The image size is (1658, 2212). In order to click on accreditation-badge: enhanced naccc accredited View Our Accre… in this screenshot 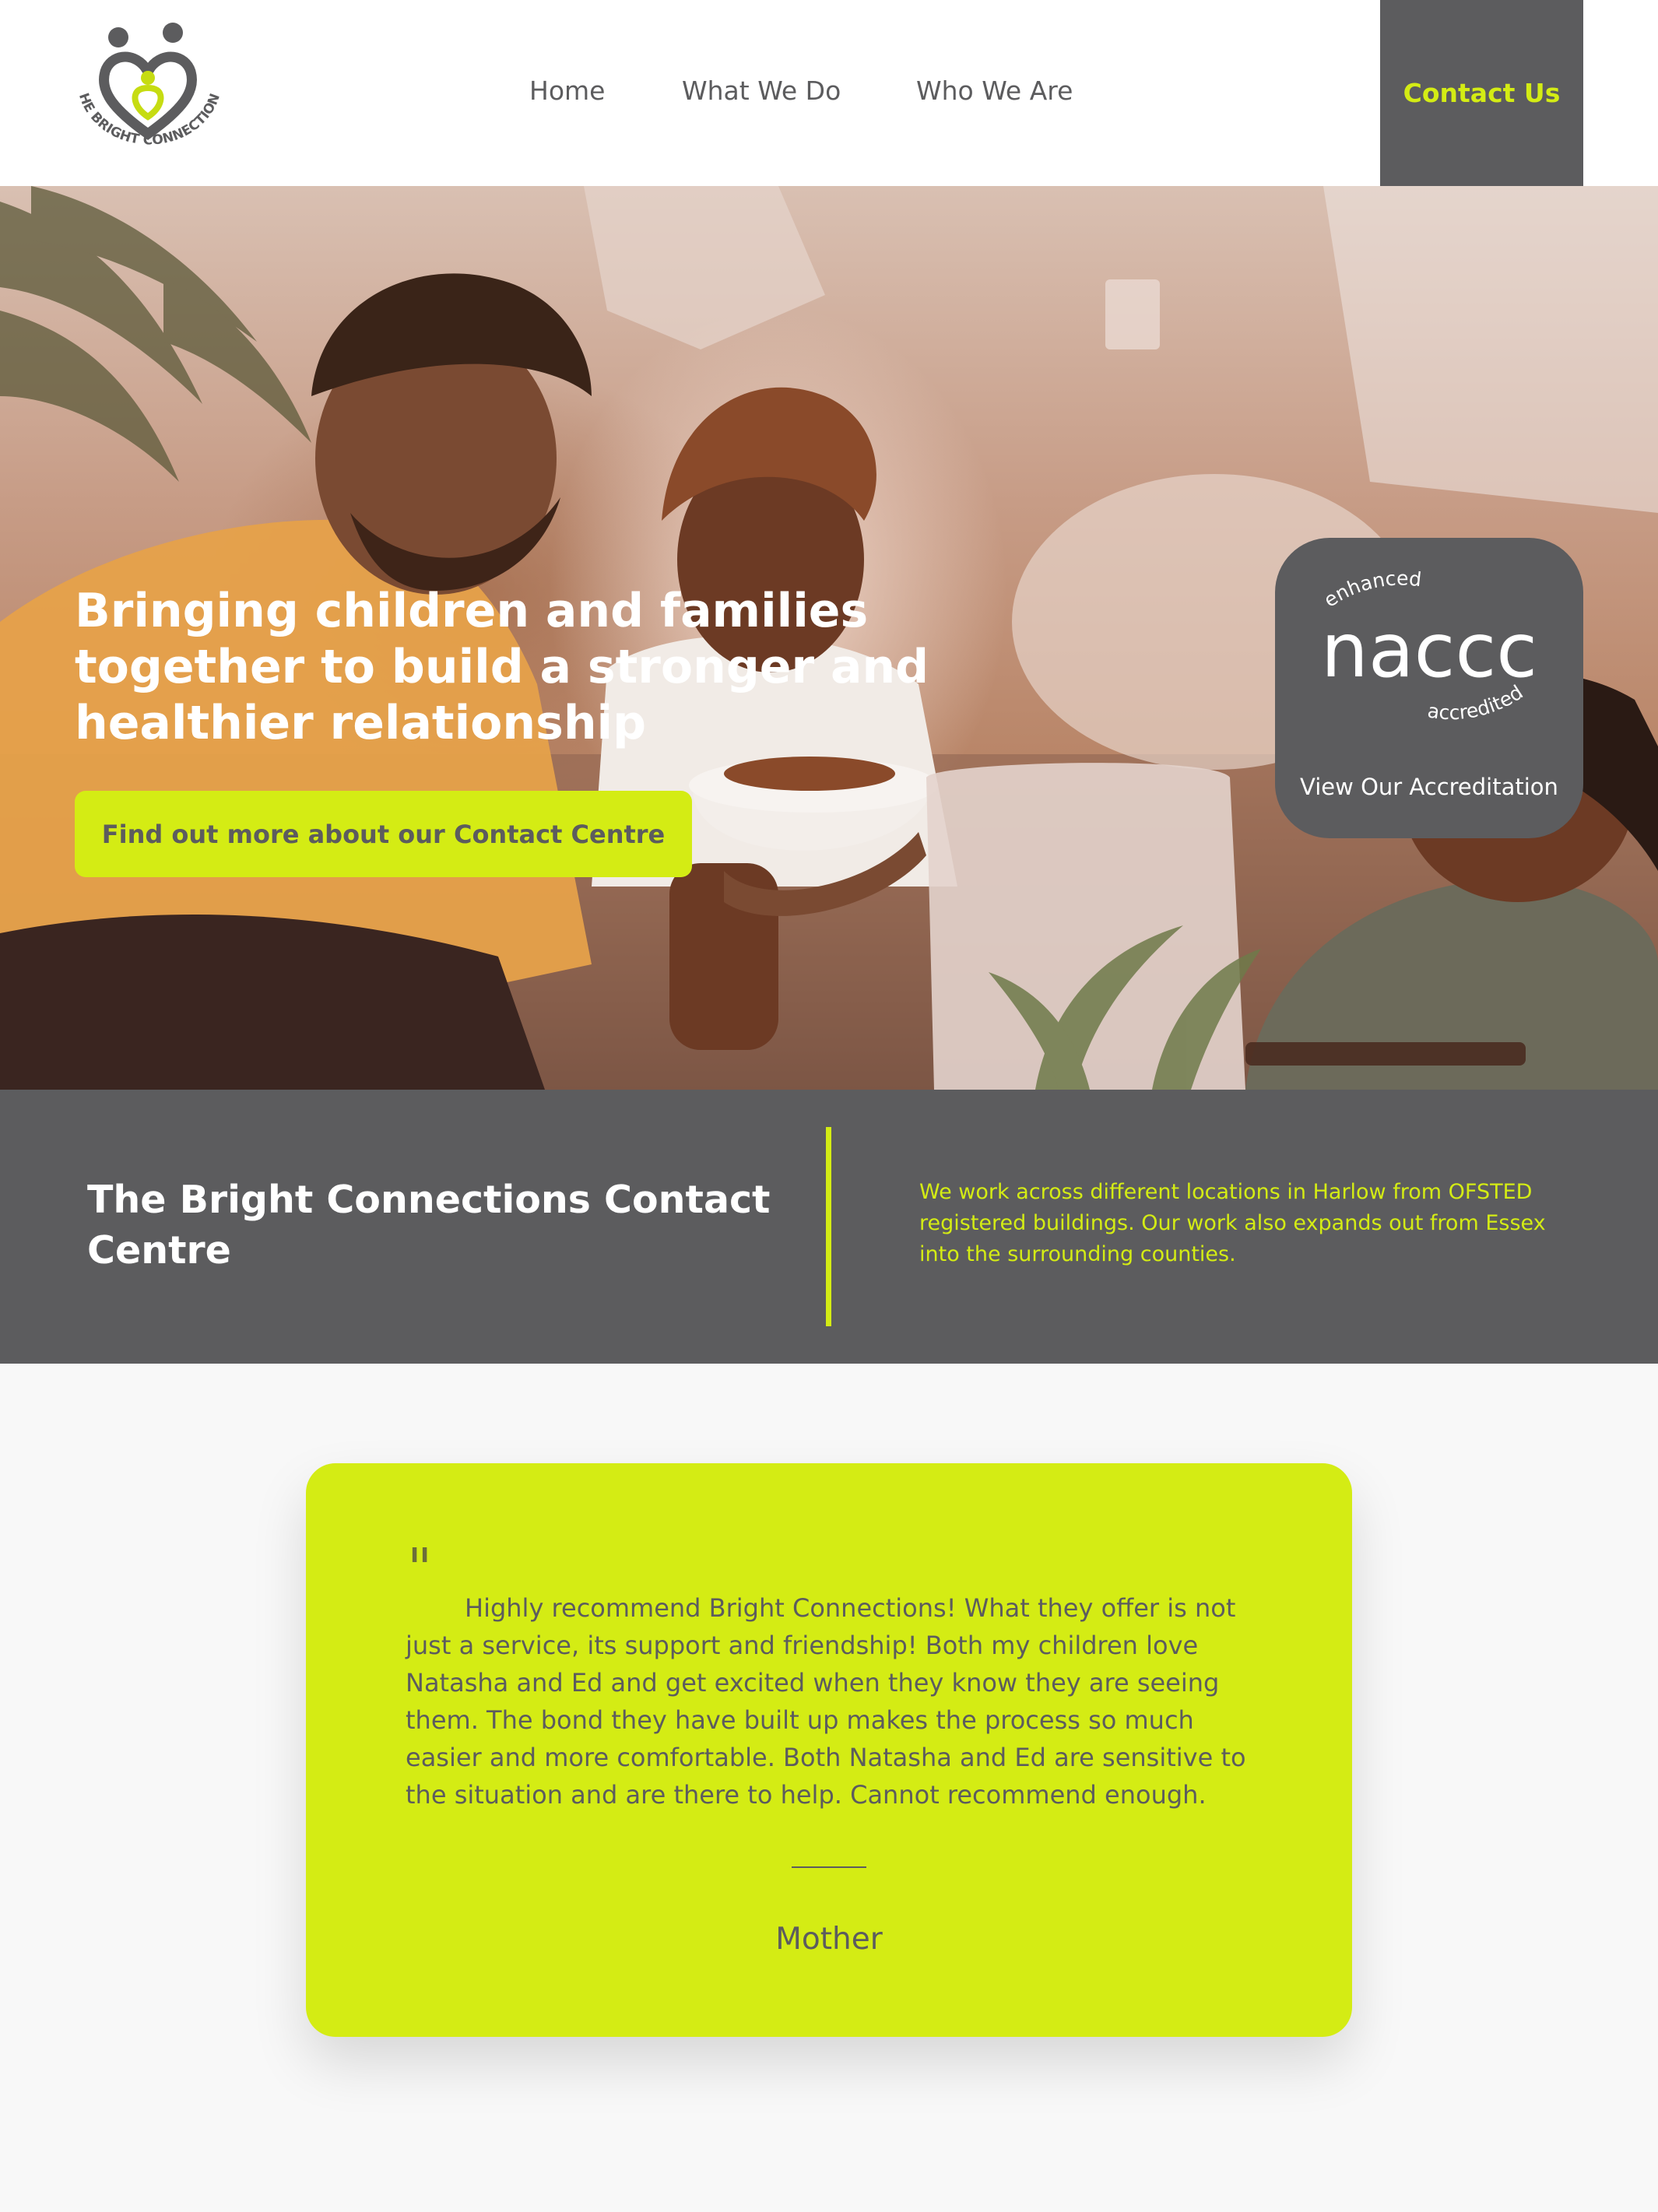, I will do `click(1429, 688)`.